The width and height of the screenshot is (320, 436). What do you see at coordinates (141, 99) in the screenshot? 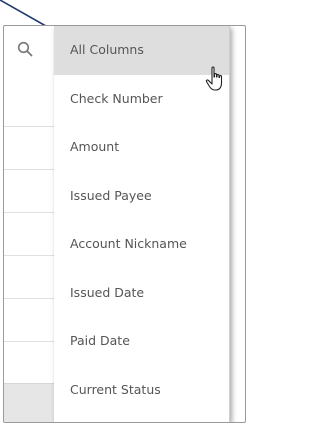
I see `menu-item-check-number: Check Number` at bounding box center [141, 99].